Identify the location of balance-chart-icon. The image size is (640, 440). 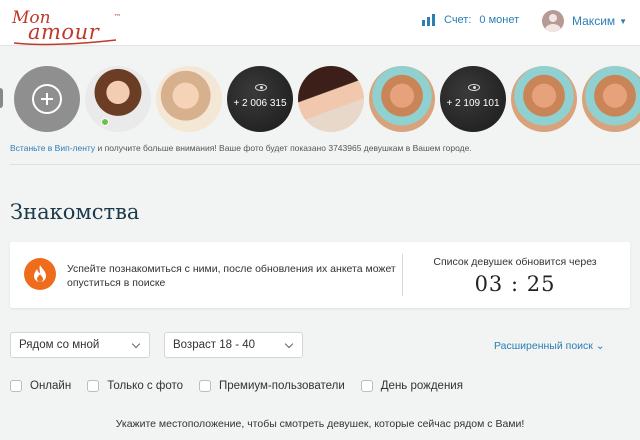
(429, 20).